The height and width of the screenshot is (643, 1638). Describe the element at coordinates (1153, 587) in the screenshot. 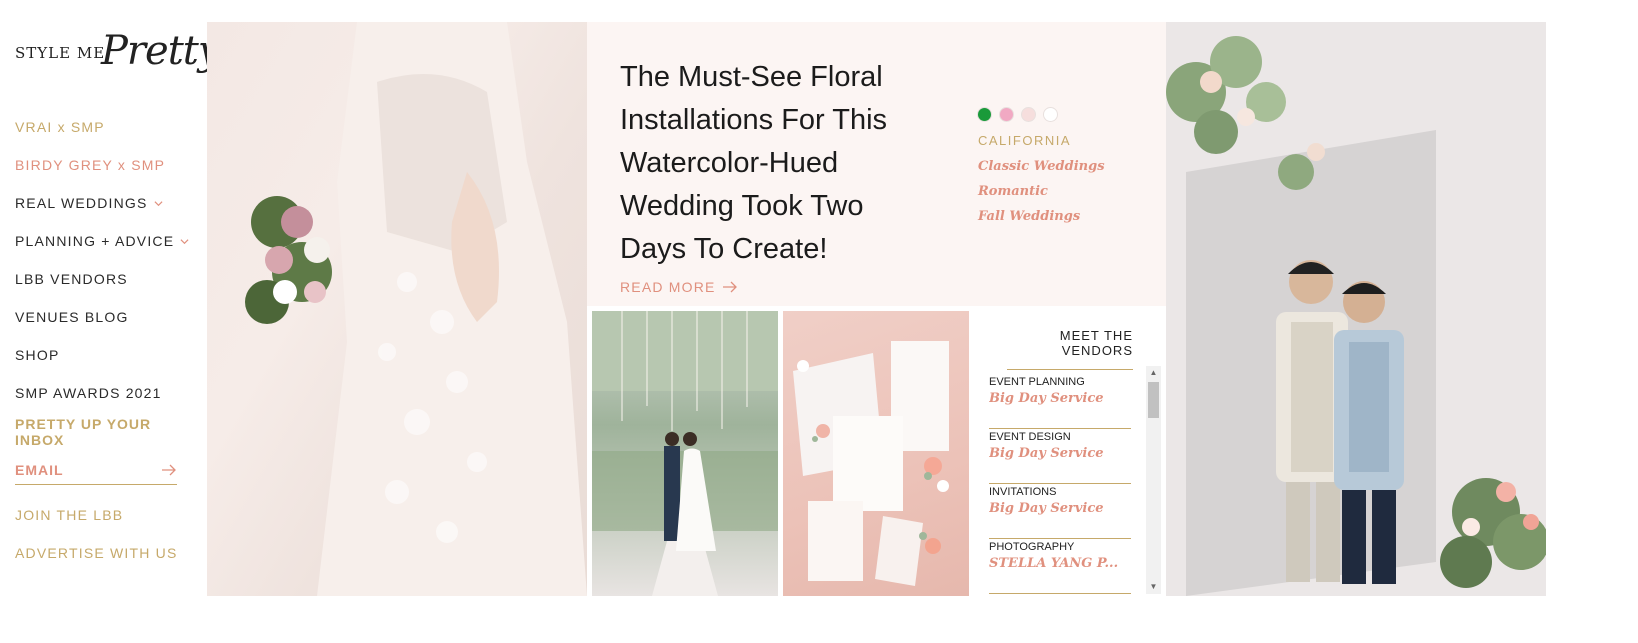

I see `scroll-down-icon: ▼` at that location.